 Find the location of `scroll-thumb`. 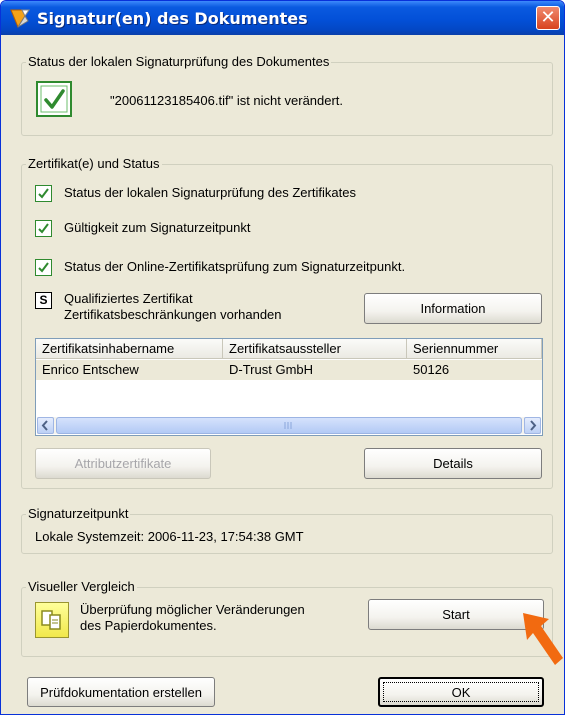

scroll-thumb is located at coordinates (289, 425).